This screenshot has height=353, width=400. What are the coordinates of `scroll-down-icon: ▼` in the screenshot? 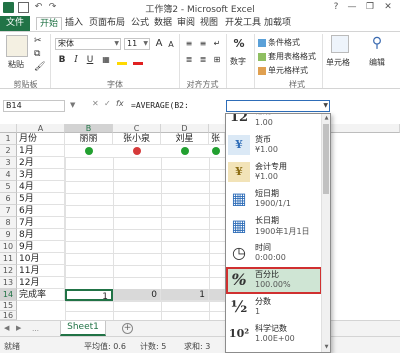 It's located at (326, 347).